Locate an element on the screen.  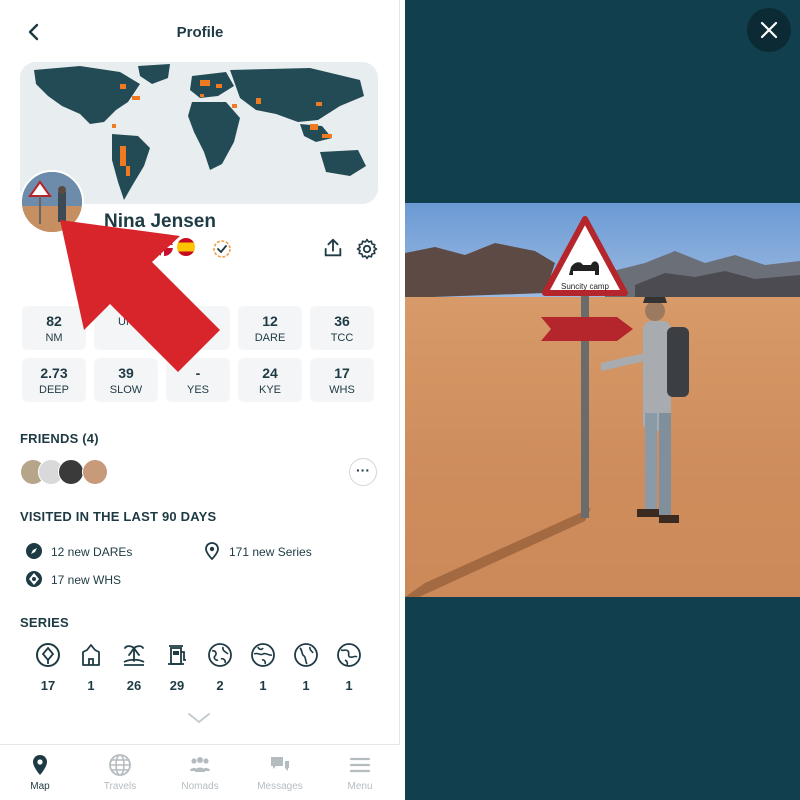
stat-tile-yes: - YES is located at coordinates (198, 380).